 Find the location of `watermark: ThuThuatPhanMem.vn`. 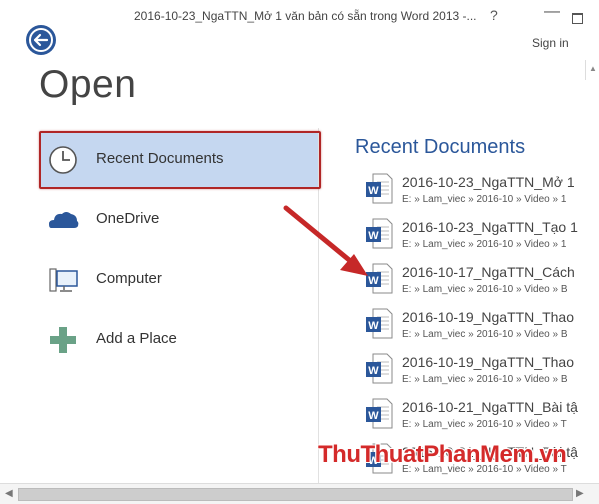

watermark: ThuThuatPhanMem.vn is located at coordinates (442, 454).